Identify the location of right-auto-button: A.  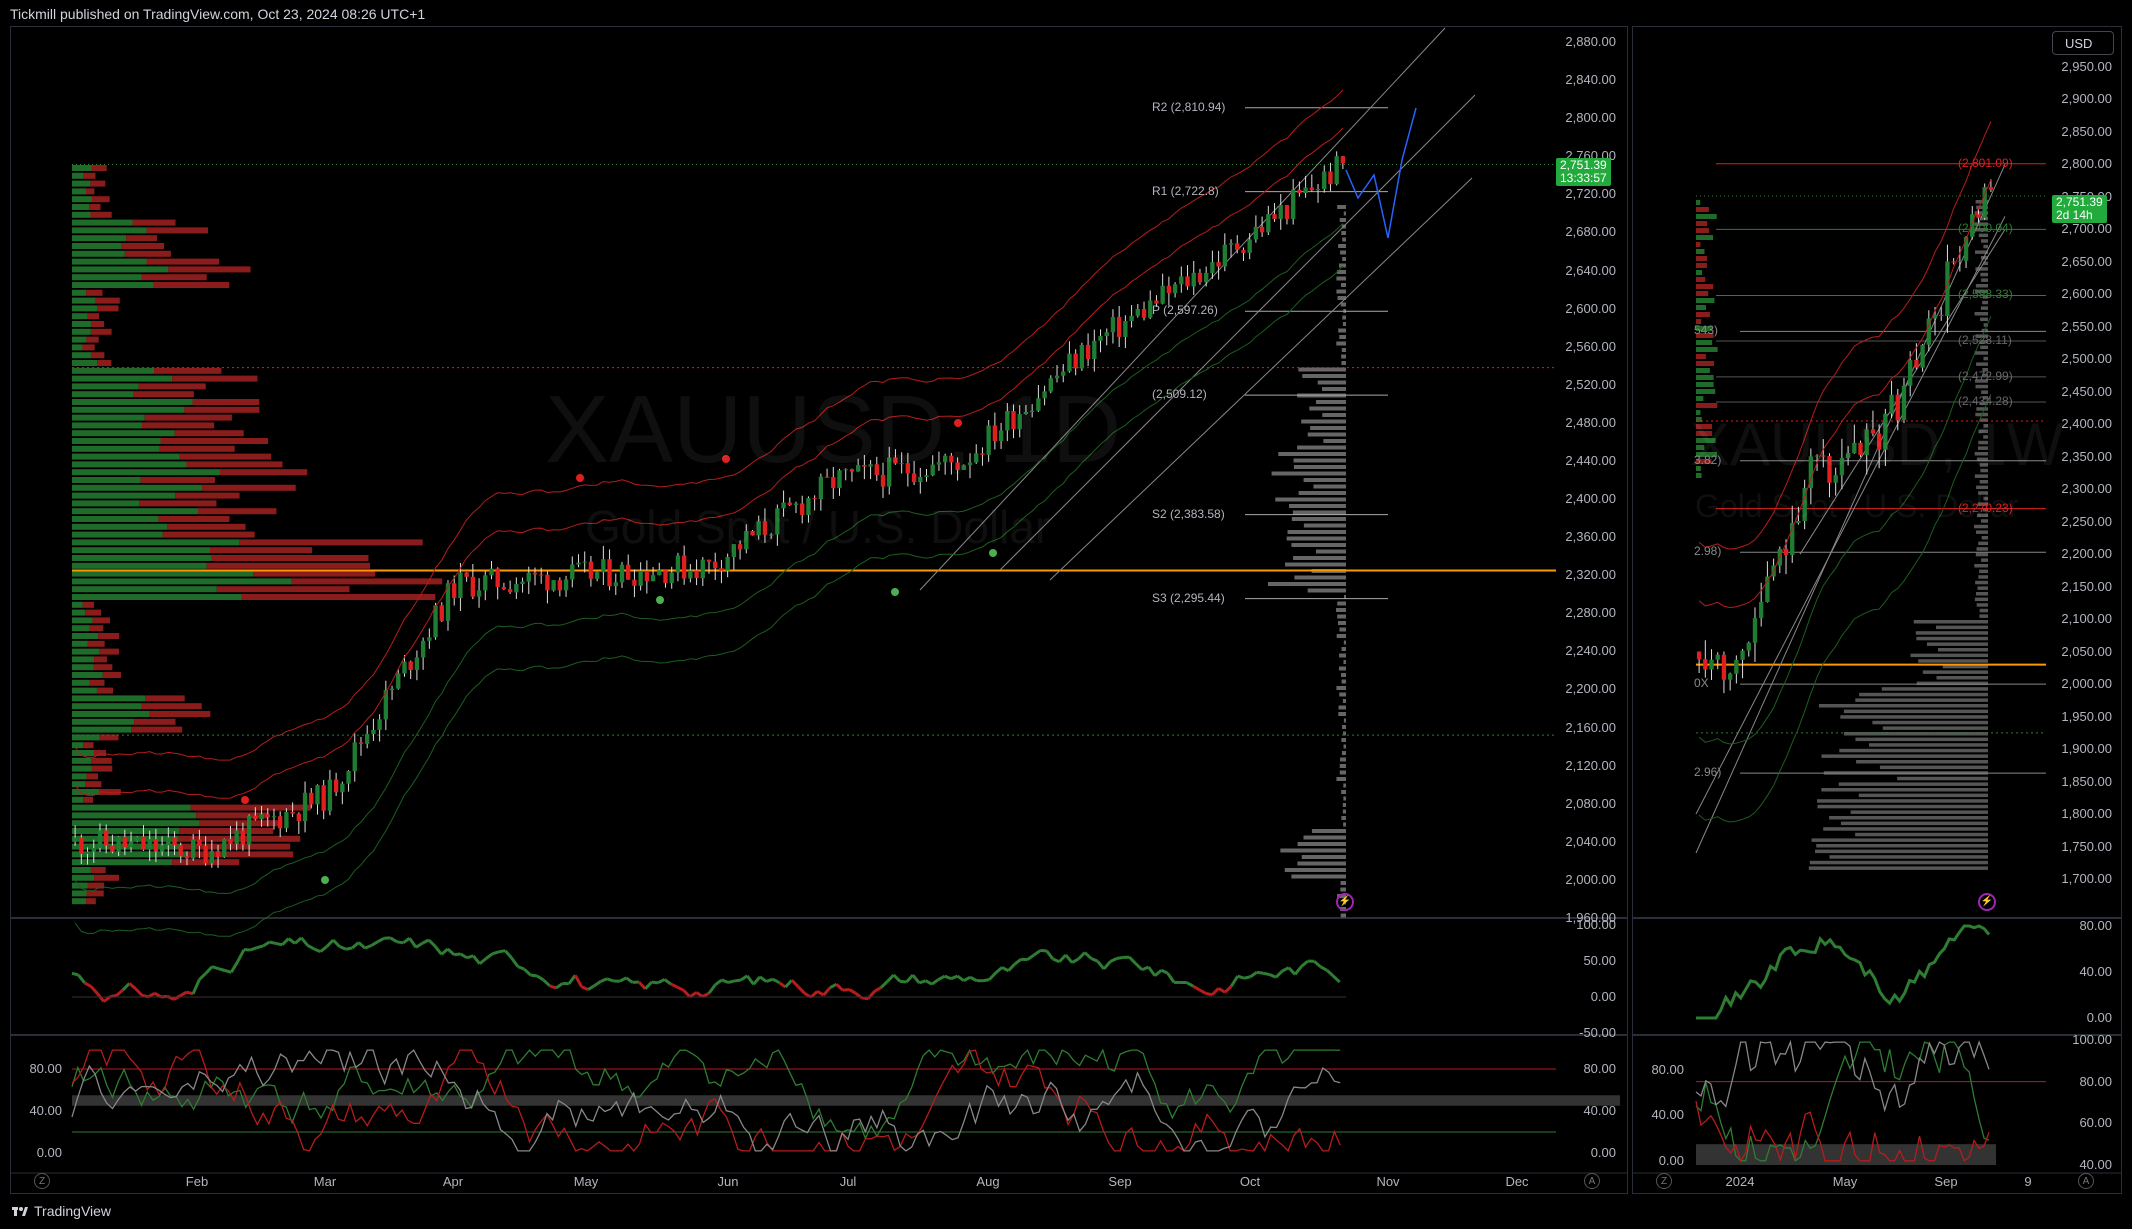
(2086, 1181).